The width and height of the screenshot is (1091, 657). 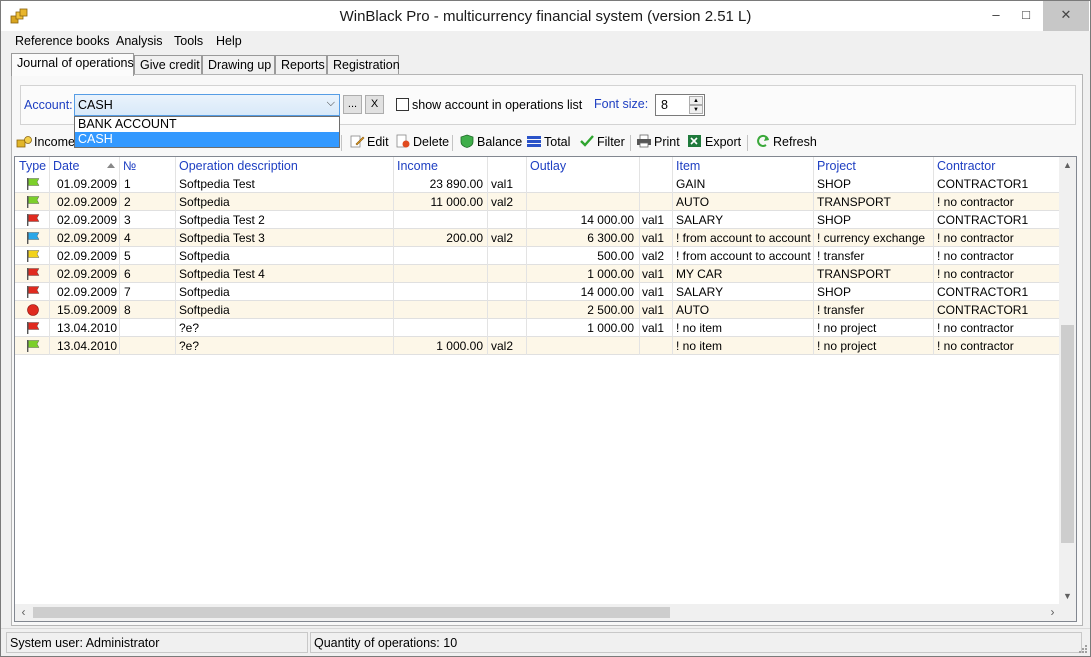 I want to click on column-header-type: Type, so click(x=32, y=166).